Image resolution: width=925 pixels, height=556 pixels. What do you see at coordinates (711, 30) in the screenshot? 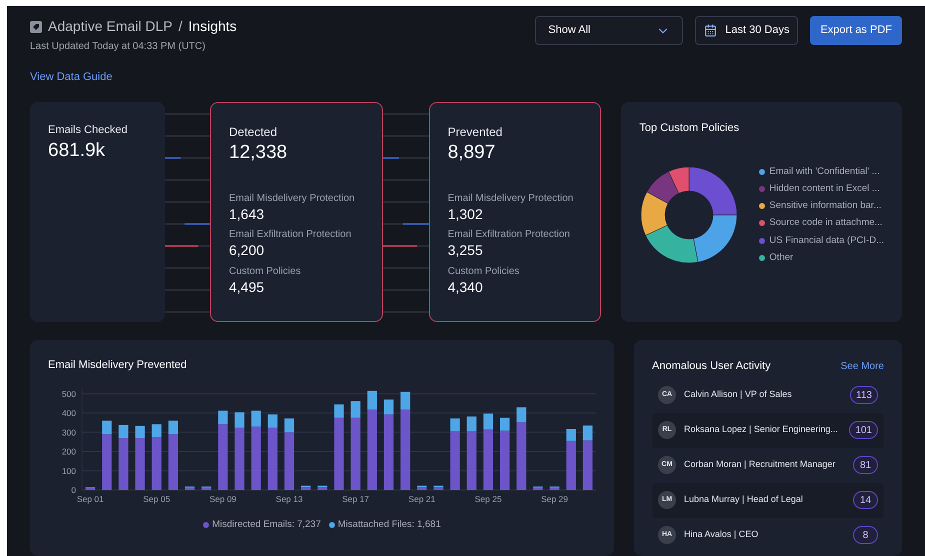
I see `calendar-icon` at bounding box center [711, 30].